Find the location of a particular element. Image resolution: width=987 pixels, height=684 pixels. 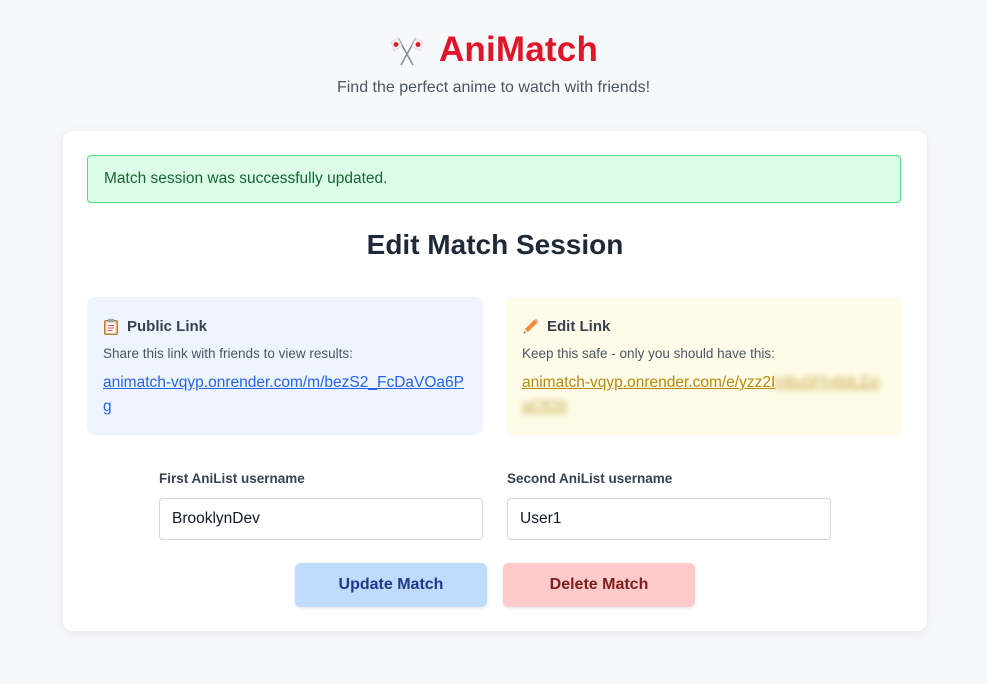

edit-link-title: Edit Link is located at coordinates (579, 326).